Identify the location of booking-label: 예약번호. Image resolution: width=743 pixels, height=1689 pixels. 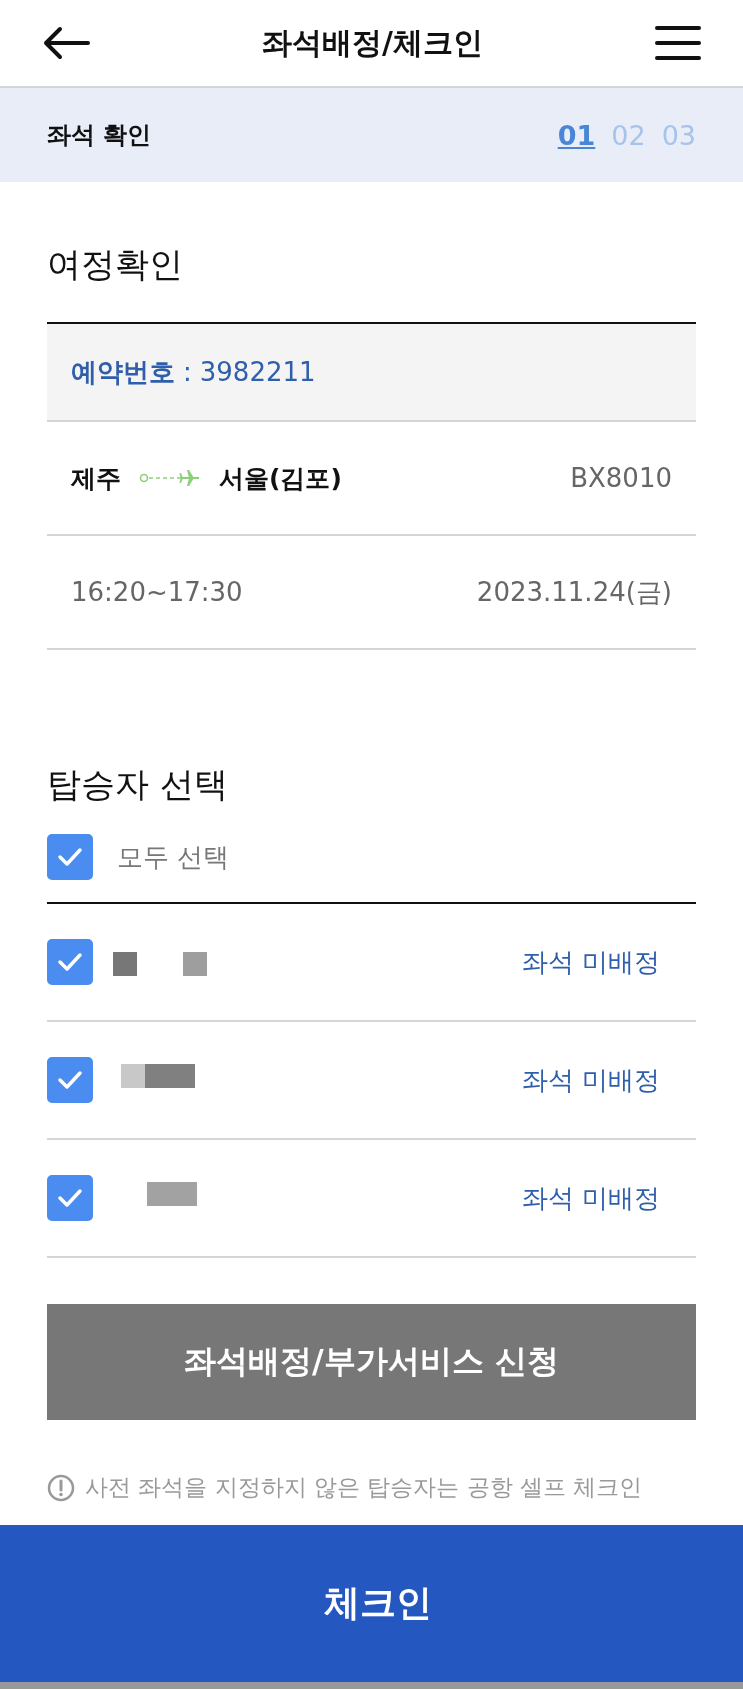
(123, 372).